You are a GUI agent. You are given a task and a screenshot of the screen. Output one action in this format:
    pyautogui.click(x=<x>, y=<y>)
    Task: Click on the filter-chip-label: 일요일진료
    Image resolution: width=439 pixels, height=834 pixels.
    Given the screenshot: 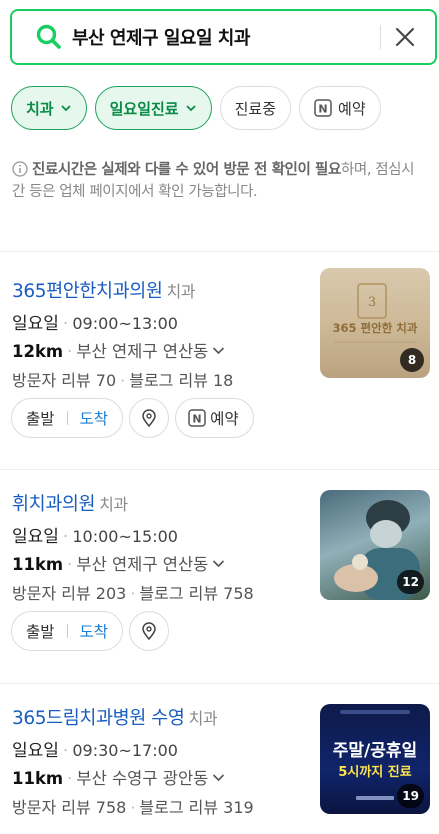 What is the action you would take?
    pyautogui.click(x=144, y=108)
    